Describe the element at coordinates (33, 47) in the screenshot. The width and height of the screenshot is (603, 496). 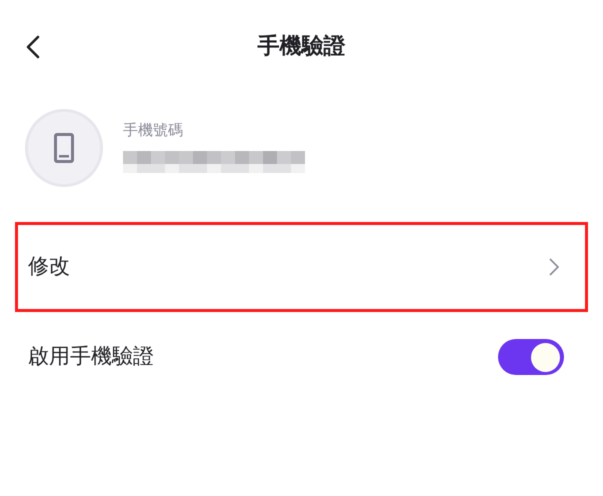
I see `back-icon` at that location.